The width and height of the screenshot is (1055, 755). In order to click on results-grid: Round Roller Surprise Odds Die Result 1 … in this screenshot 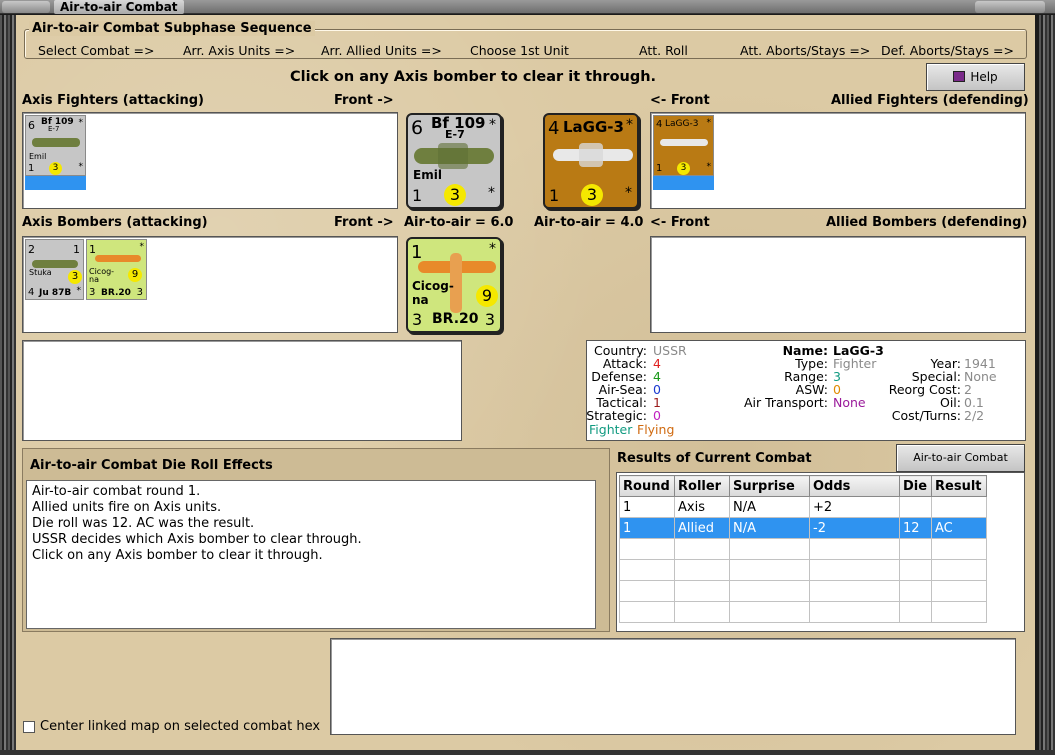, I will do `click(820, 552)`.